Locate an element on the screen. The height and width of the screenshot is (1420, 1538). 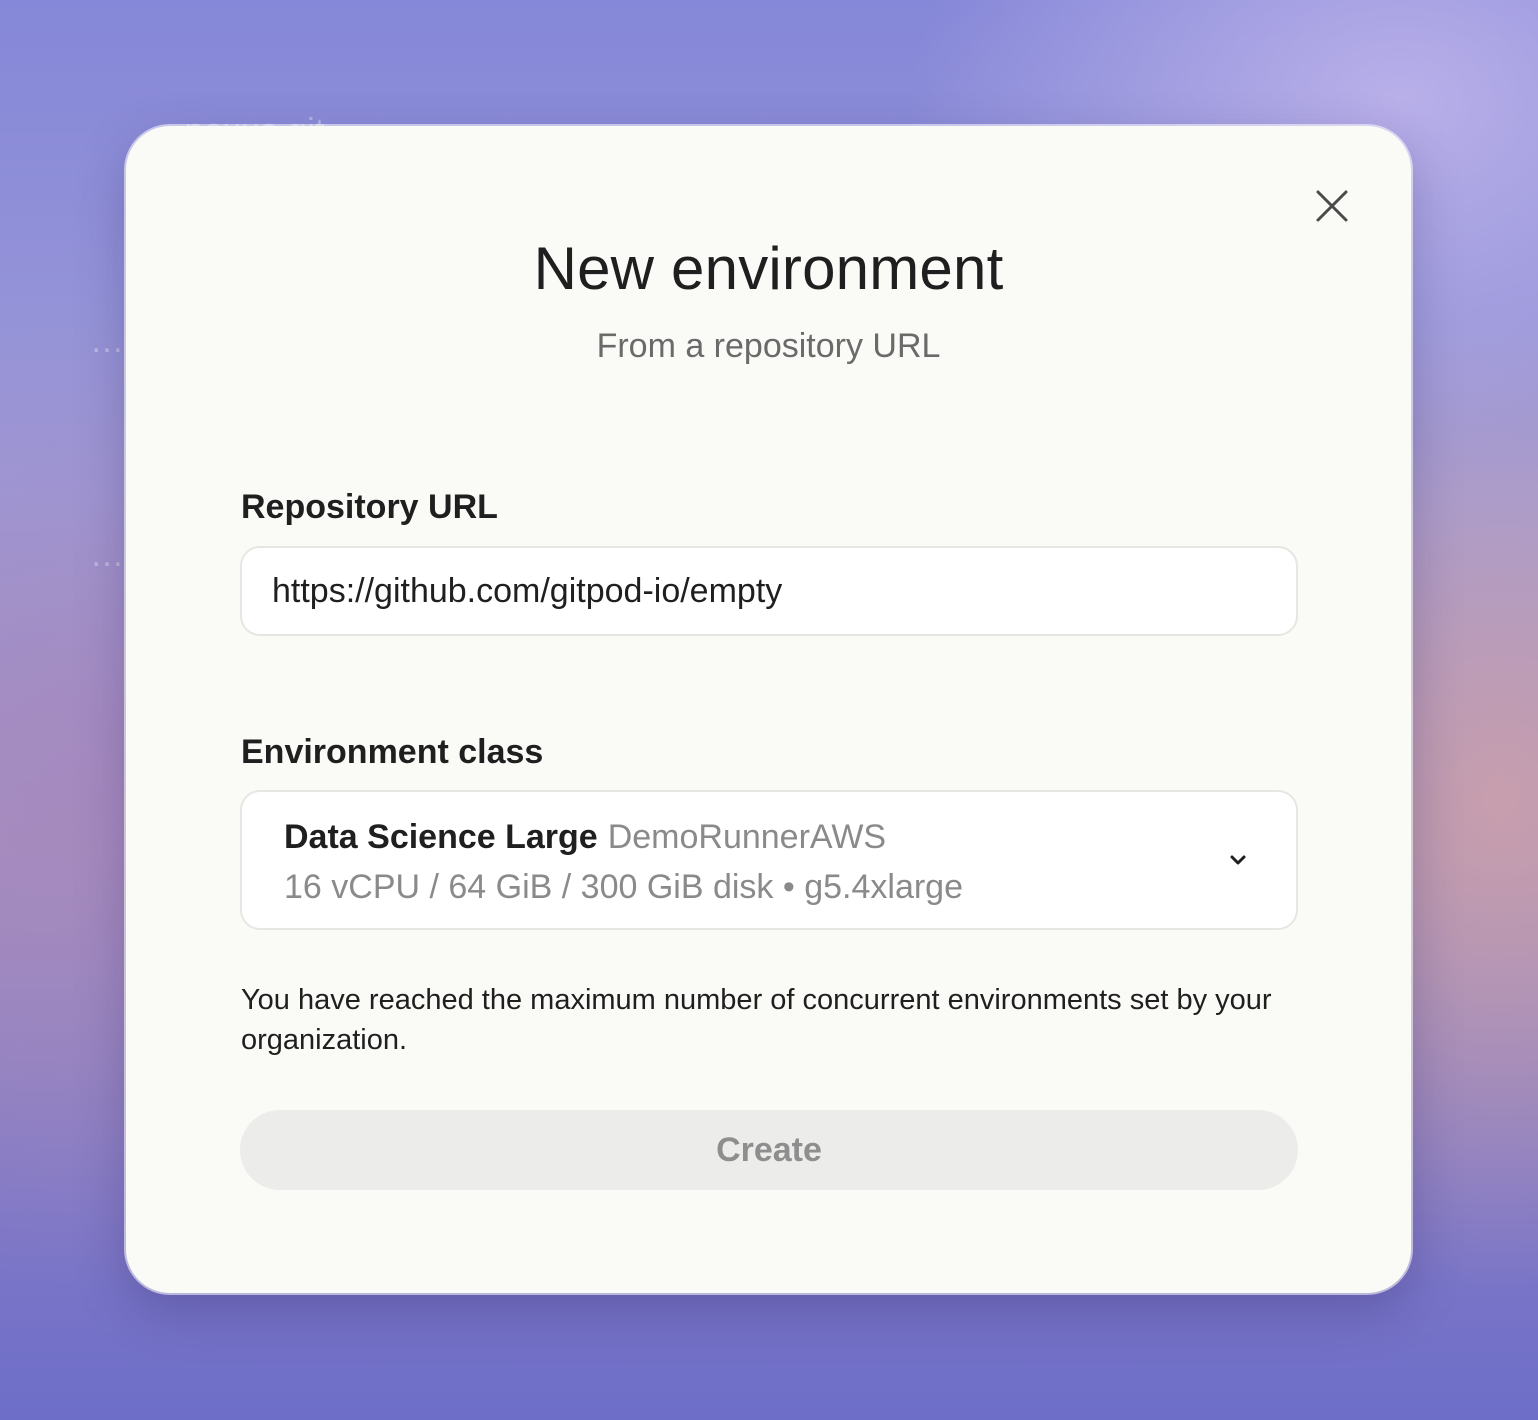
repository-url-input is located at coordinates (769, 591).